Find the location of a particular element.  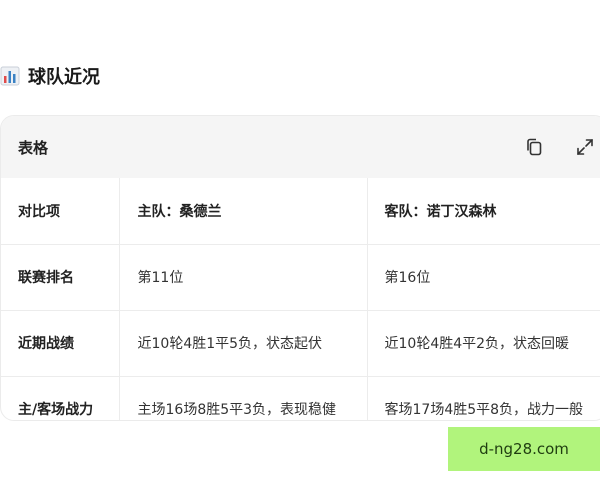

table-row: 主/客场战力 主场16场8胜5平3负，表现稳健 客场17场4胜5平8负，战力一般 is located at coordinates (300, 398).